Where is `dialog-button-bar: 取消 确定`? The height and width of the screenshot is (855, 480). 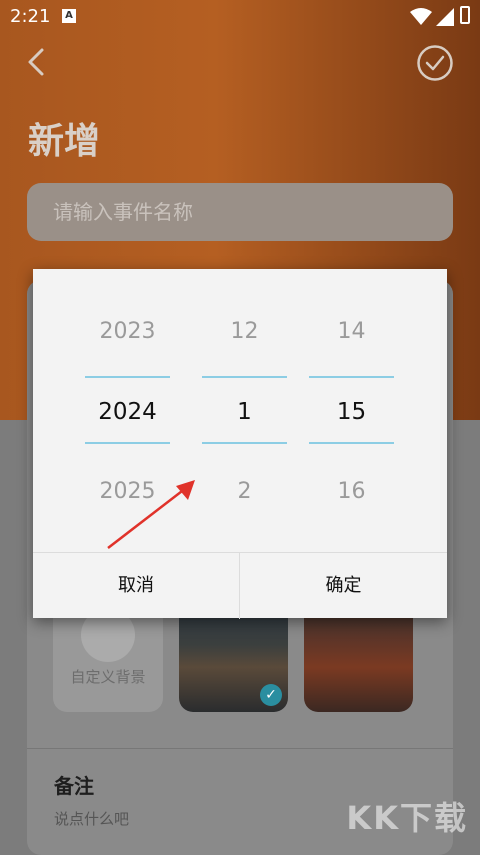 dialog-button-bar: 取消 确定 is located at coordinates (240, 585).